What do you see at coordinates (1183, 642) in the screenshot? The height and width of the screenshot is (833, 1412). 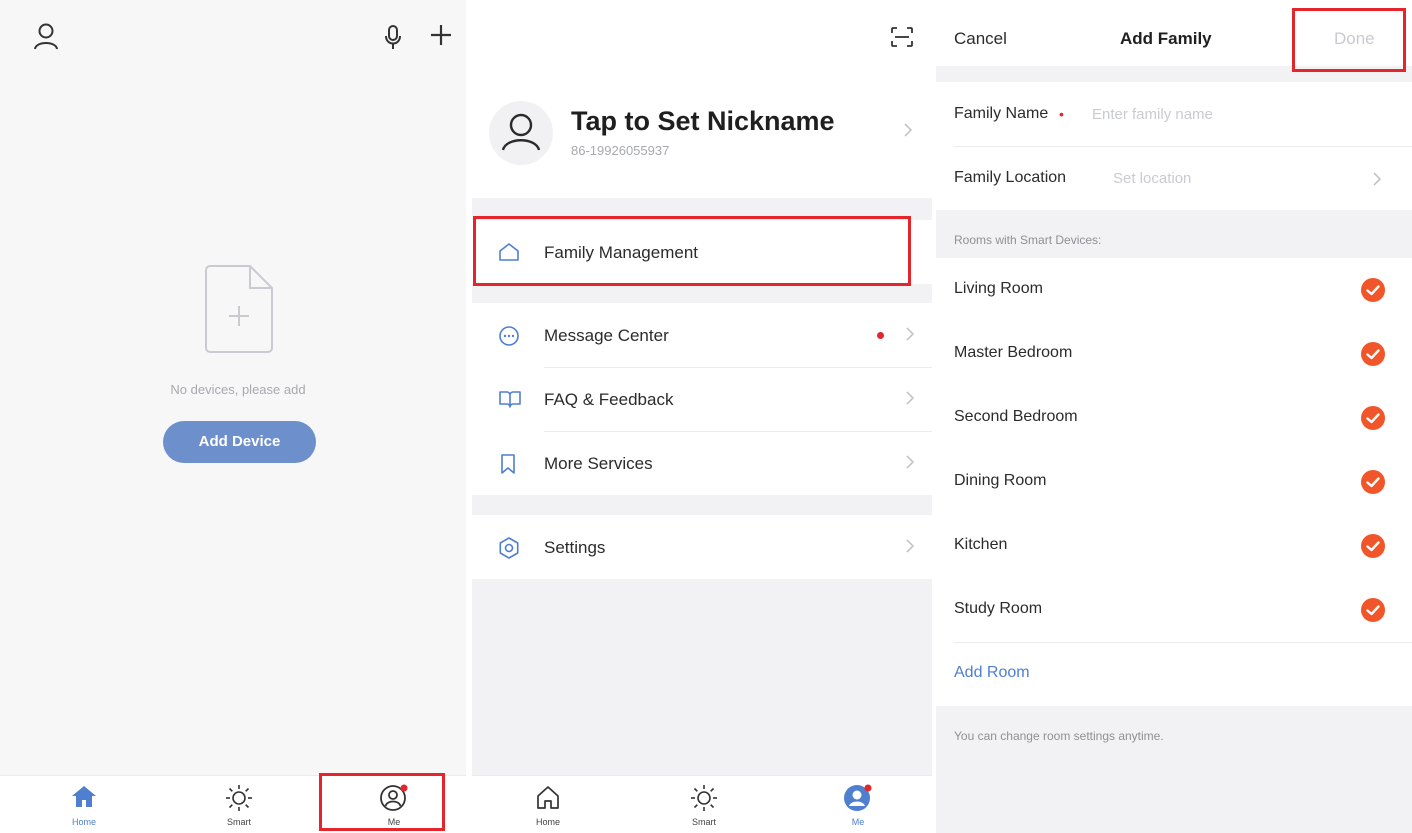 I see `divider` at bounding box center [1183, 642].